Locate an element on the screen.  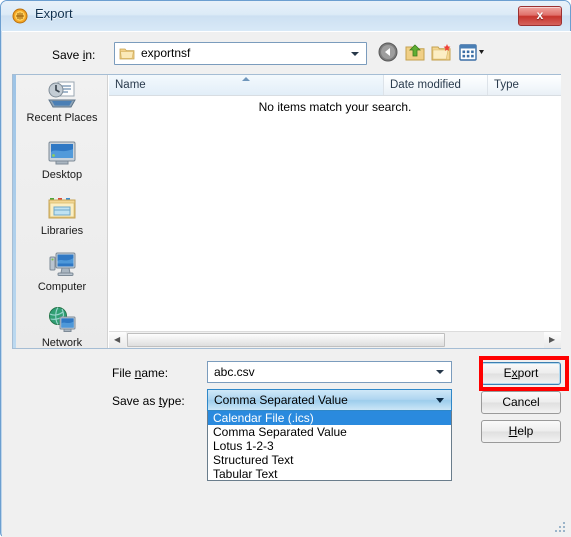
cancel-button: Cancel is located at coordinates (521, 402).